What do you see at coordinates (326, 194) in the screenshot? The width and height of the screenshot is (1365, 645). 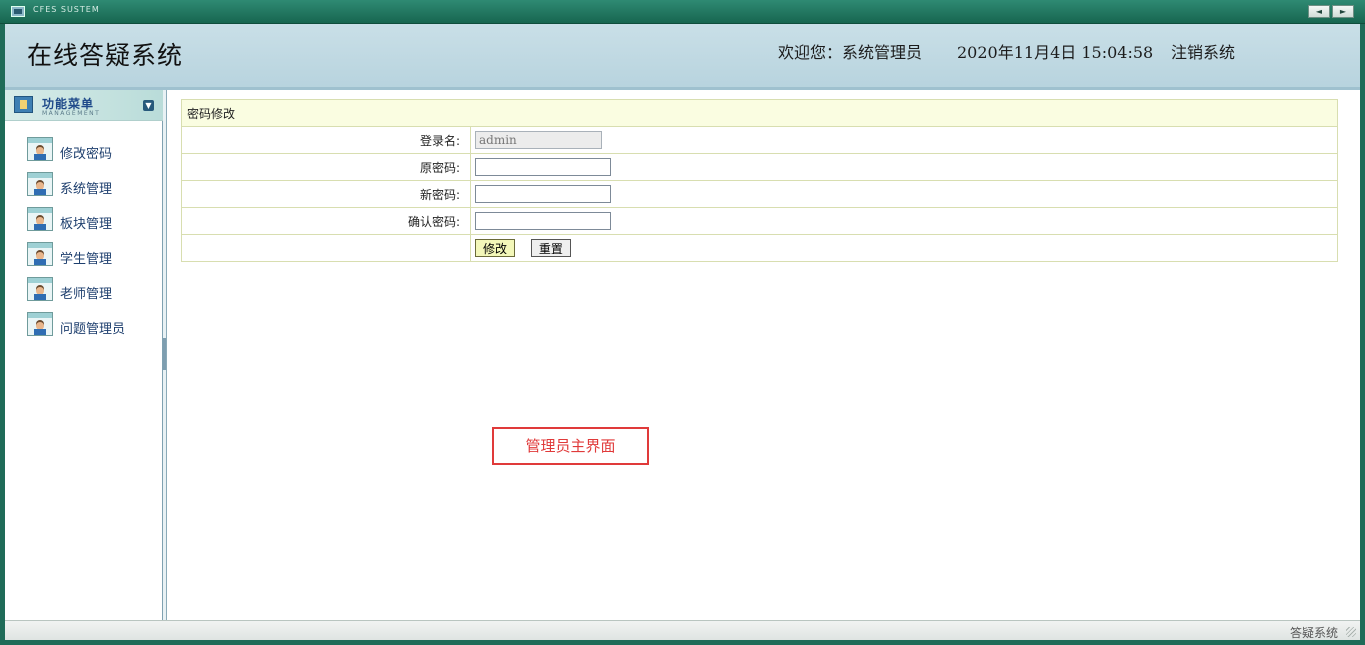 I see `new-password-label: 新密码:` at bounding box center [326, 194].